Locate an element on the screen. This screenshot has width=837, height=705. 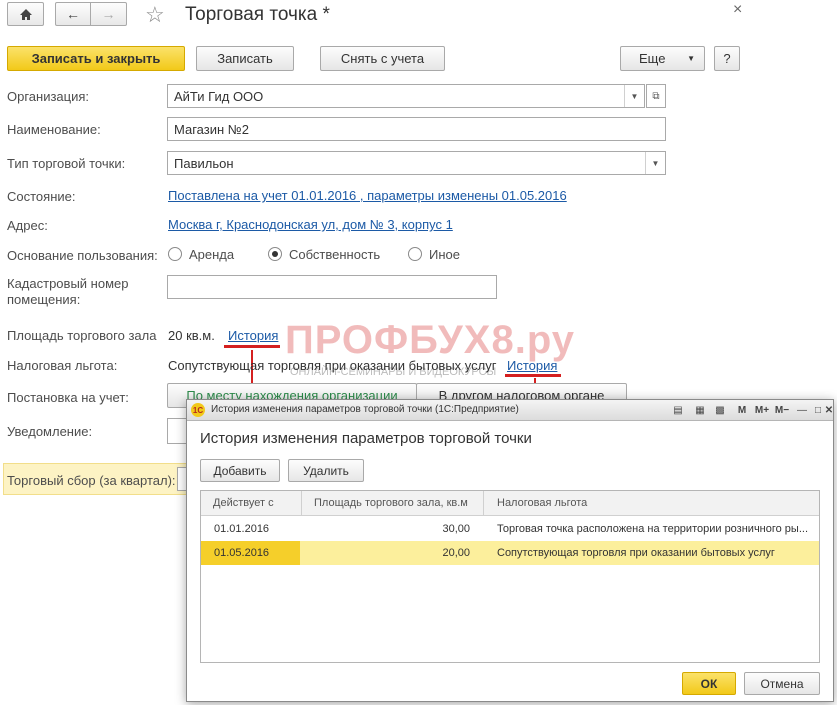
open-form-icon: ⧉ is located at coordinates (656, 96).